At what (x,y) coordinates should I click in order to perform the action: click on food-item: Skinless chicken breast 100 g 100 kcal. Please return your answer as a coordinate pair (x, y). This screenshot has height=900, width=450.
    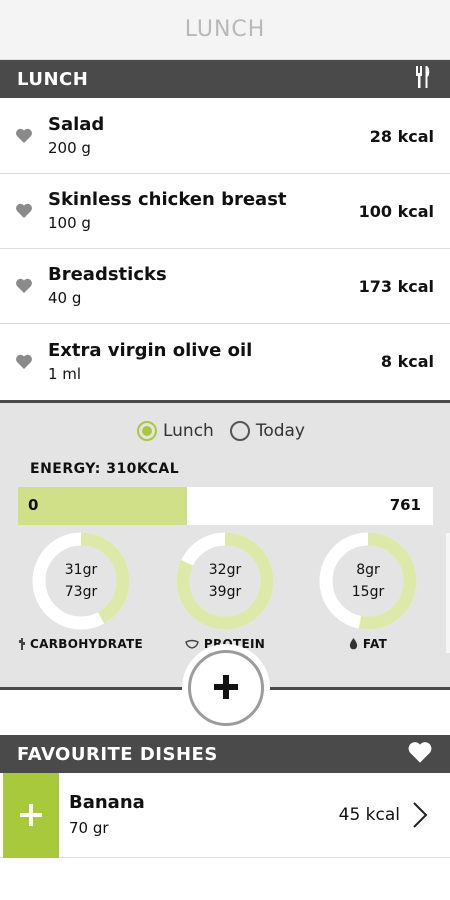
    Looking at the image, I should click on (225, 211).